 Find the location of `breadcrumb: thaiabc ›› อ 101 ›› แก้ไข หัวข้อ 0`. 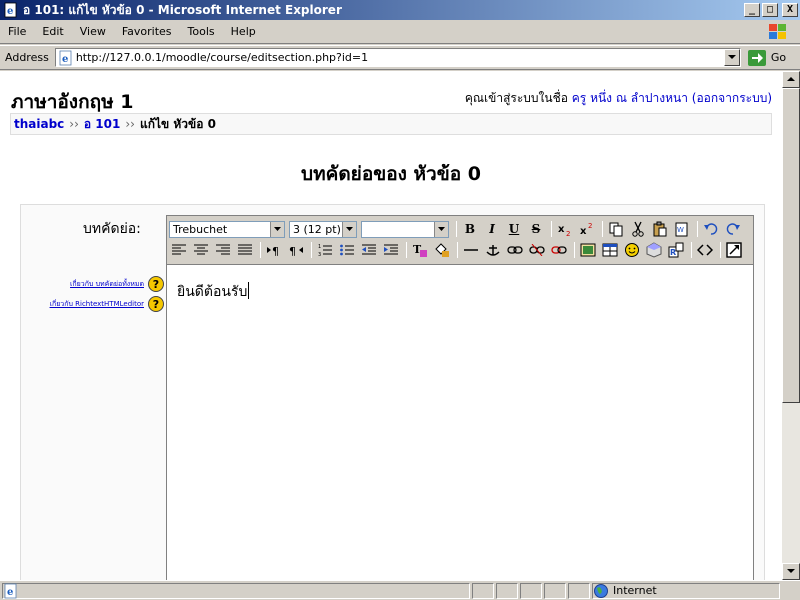

breadcrumb: thaiabc ›› อ 101 ›› แก้ไข หัวข้อ 0 is located at coordinates (391, 124).